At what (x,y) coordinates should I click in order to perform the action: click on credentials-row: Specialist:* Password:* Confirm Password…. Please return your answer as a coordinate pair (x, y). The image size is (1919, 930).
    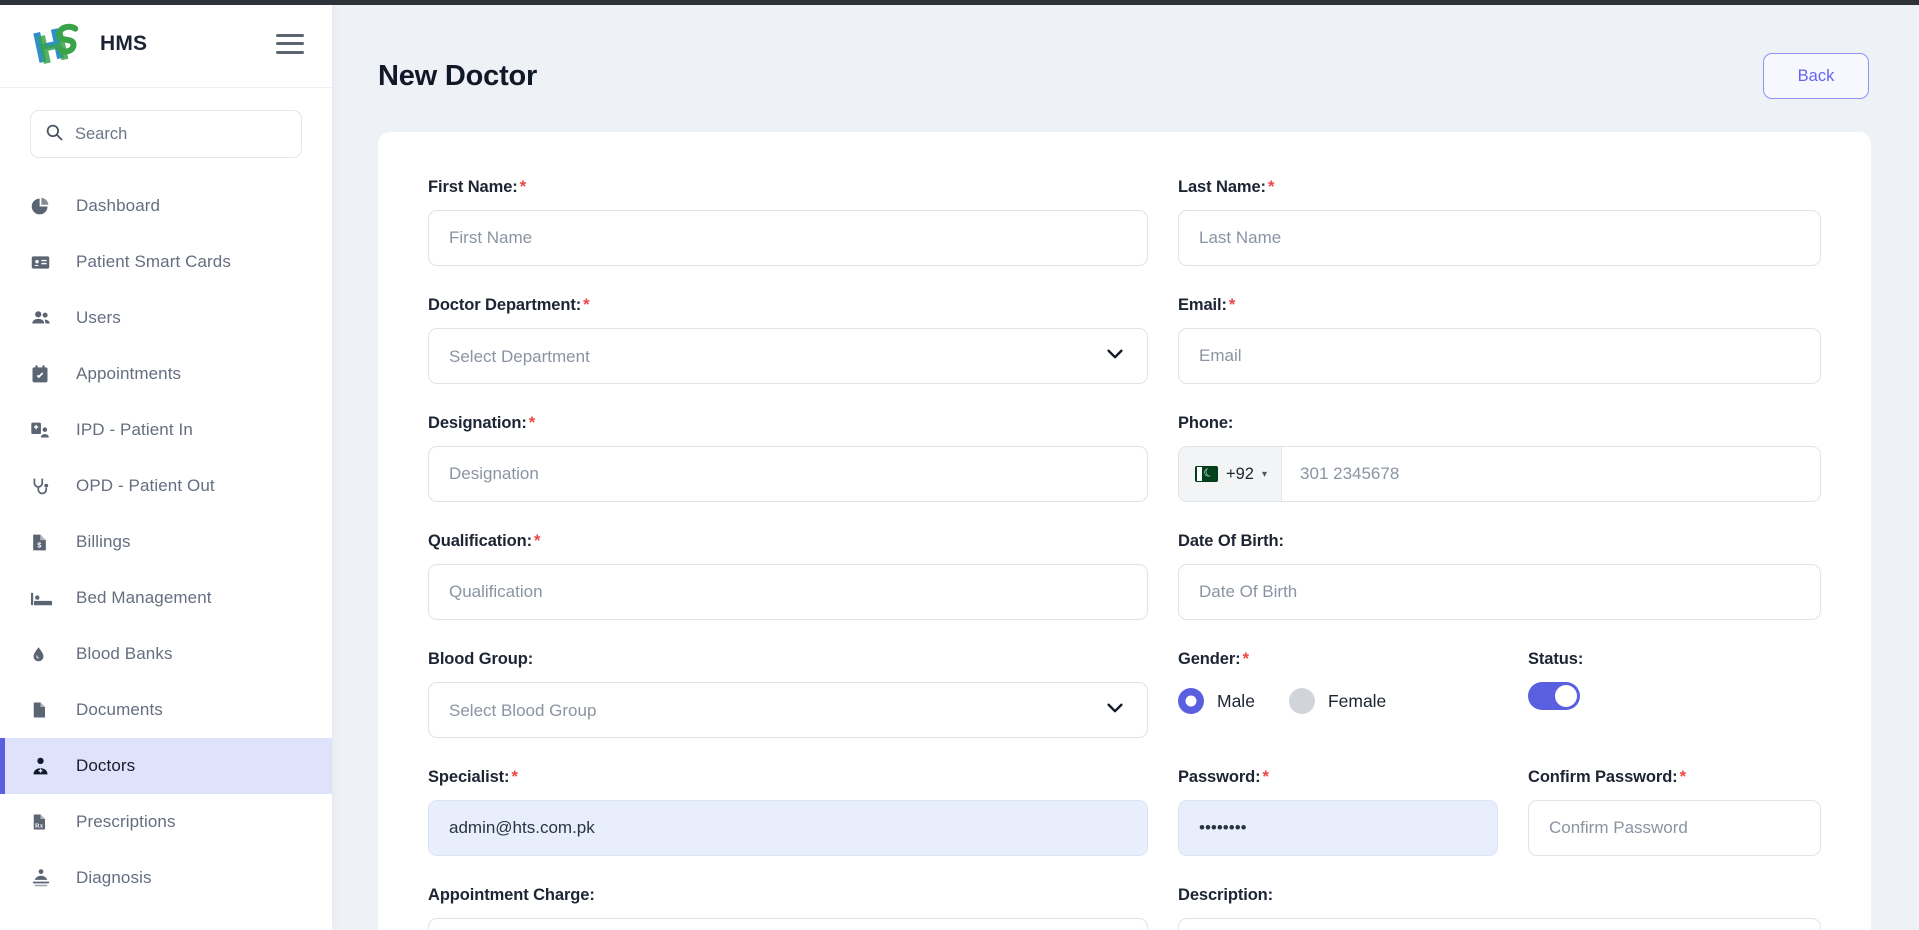
    Looking at the image, I should click on (1124, 827).